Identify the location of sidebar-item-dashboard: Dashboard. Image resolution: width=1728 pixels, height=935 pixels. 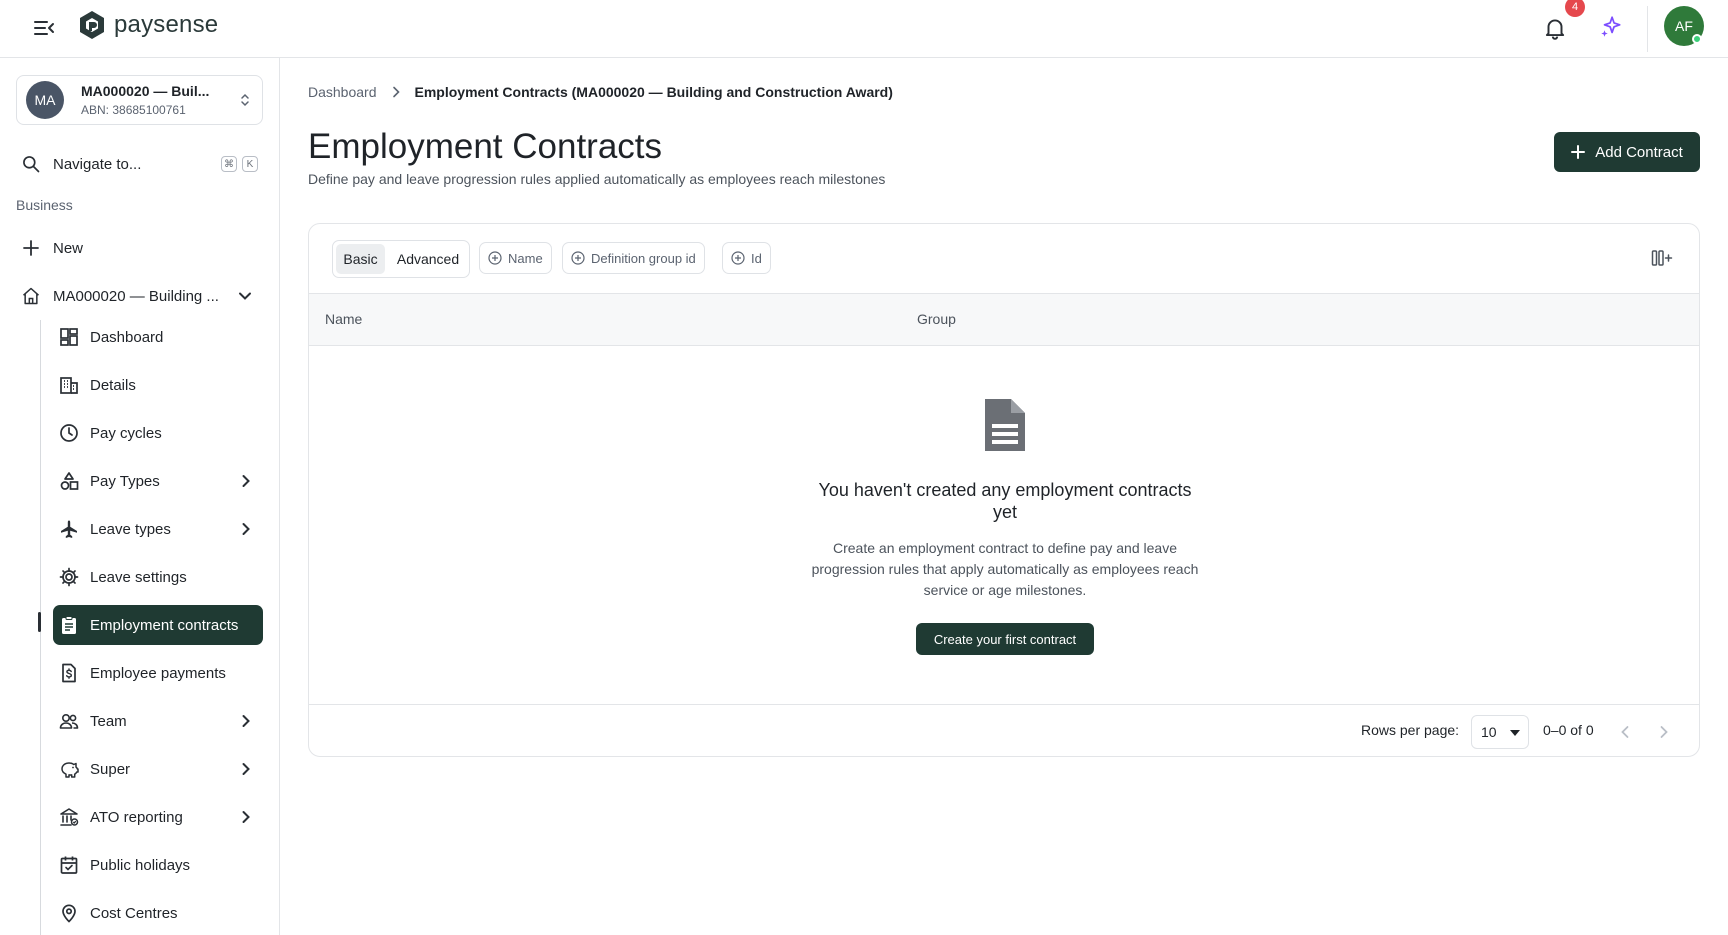
(158, 337).